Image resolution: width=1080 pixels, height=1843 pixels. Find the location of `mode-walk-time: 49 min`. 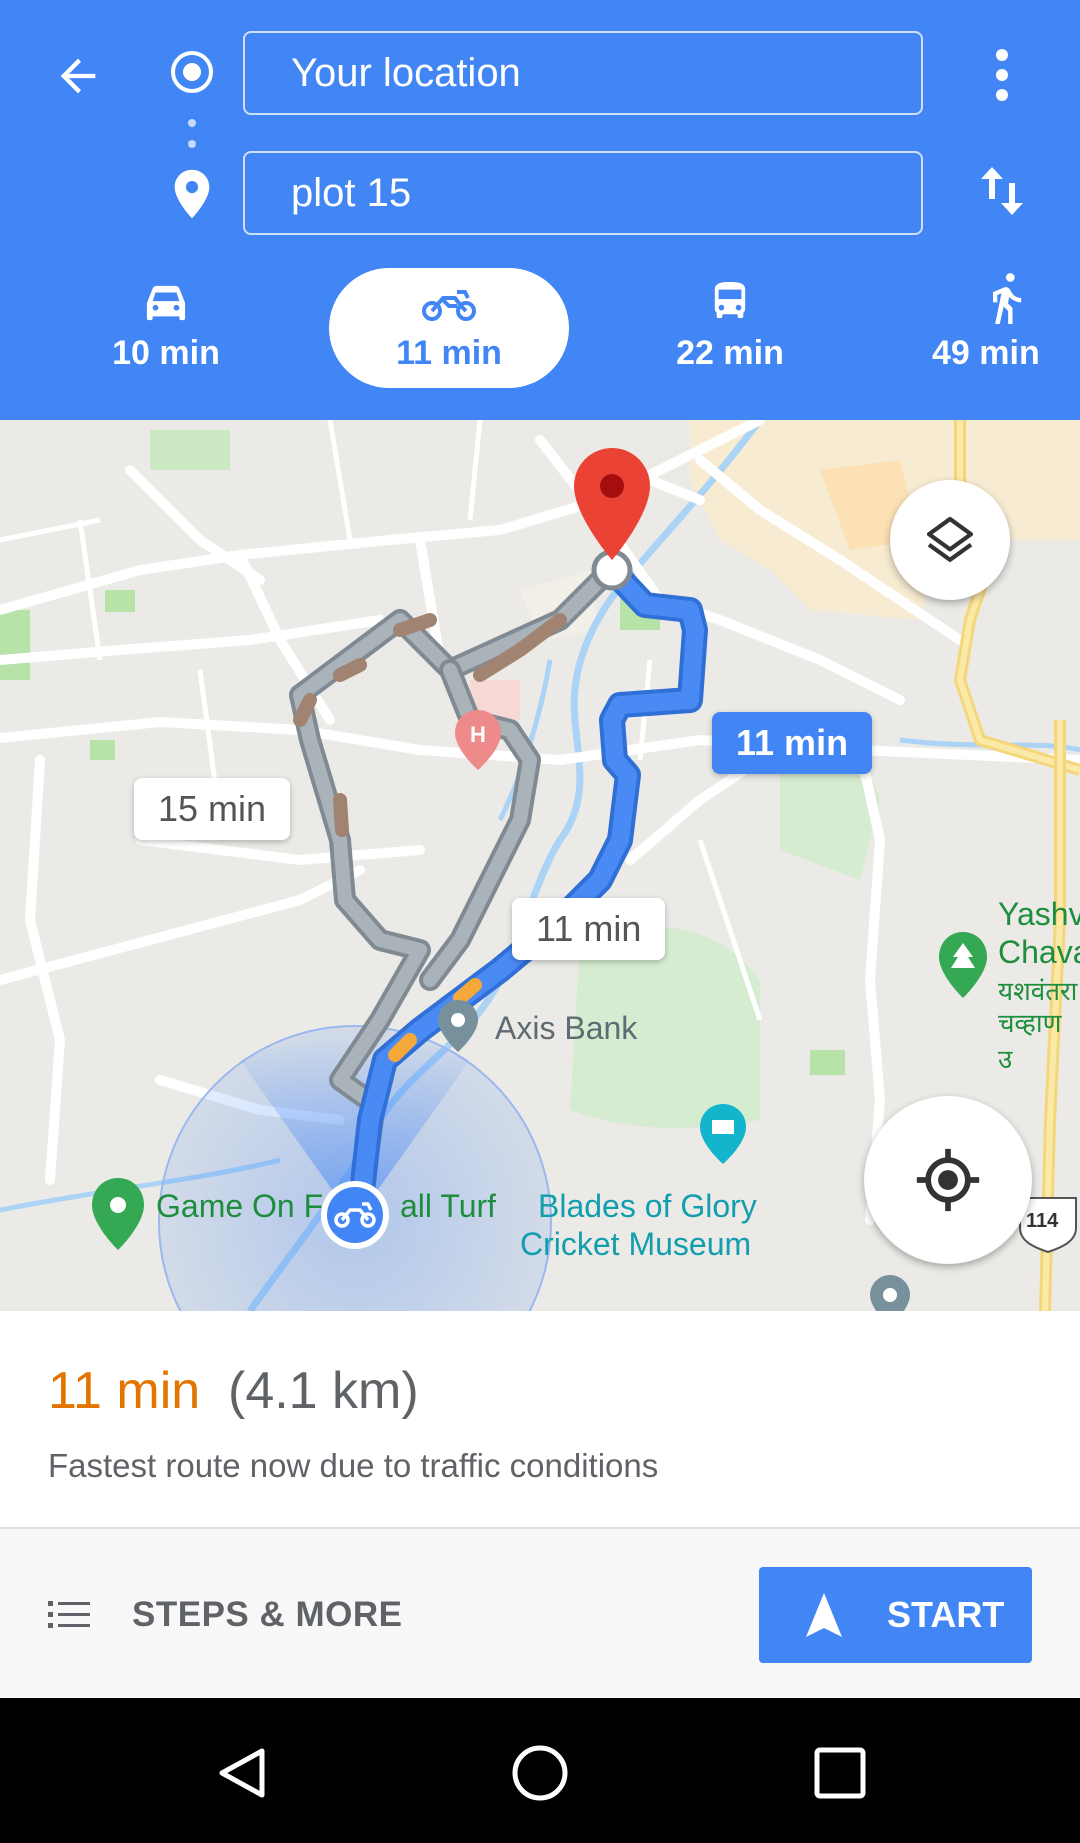

mode-walk-time: 49 min is located at coordinates (986, 353).